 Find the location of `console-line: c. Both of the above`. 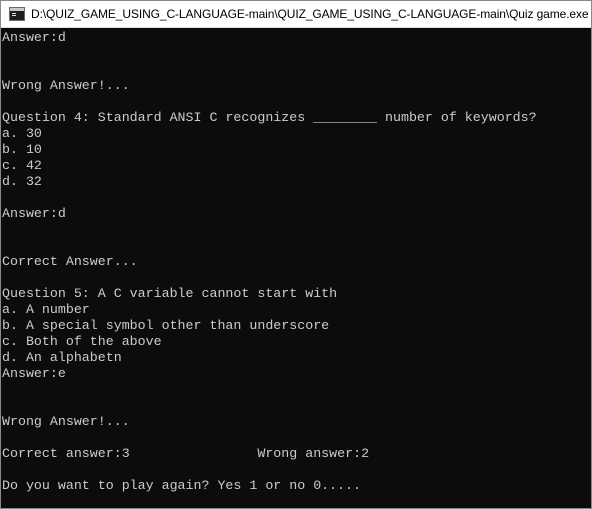

console-line: c. Both of the above is located at coordinates (82, 341).